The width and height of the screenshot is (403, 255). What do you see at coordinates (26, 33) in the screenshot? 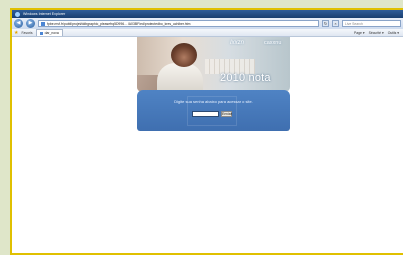
I see `favorites-button: Favoris` at bounding box center [26, 33].